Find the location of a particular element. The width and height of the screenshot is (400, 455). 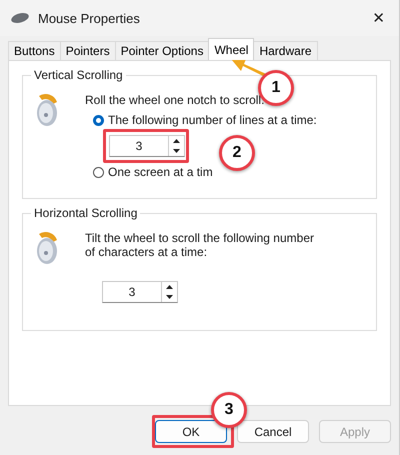

group-title: Vertical Scrolling is located at coordinates (78, 75).